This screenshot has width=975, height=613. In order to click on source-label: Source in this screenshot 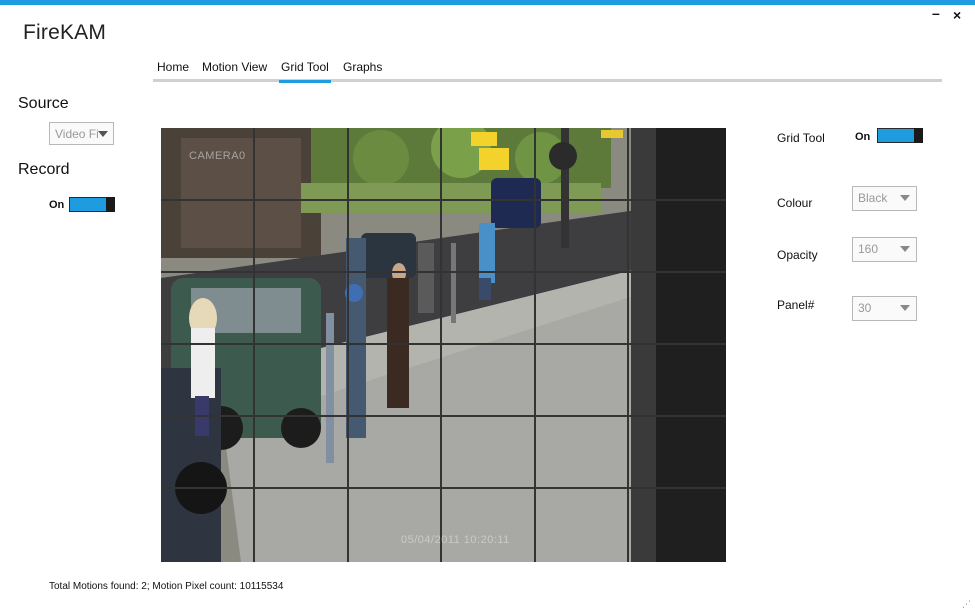, I will do `click(43, 103)`.